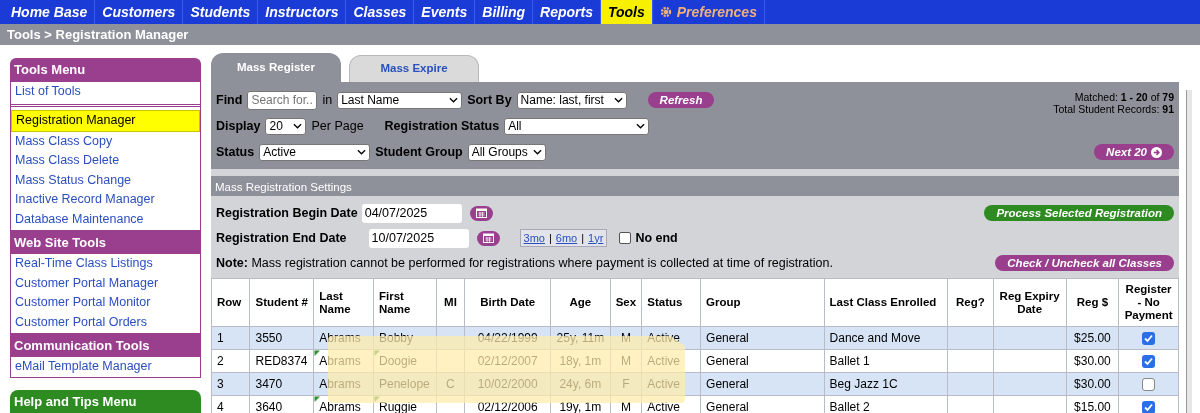 The image size is (1200, 413). What do you see at coordinates (886, 338) in the screenshot?
I see `table-cell: Dance and Move` at bounding box center [886, 338].